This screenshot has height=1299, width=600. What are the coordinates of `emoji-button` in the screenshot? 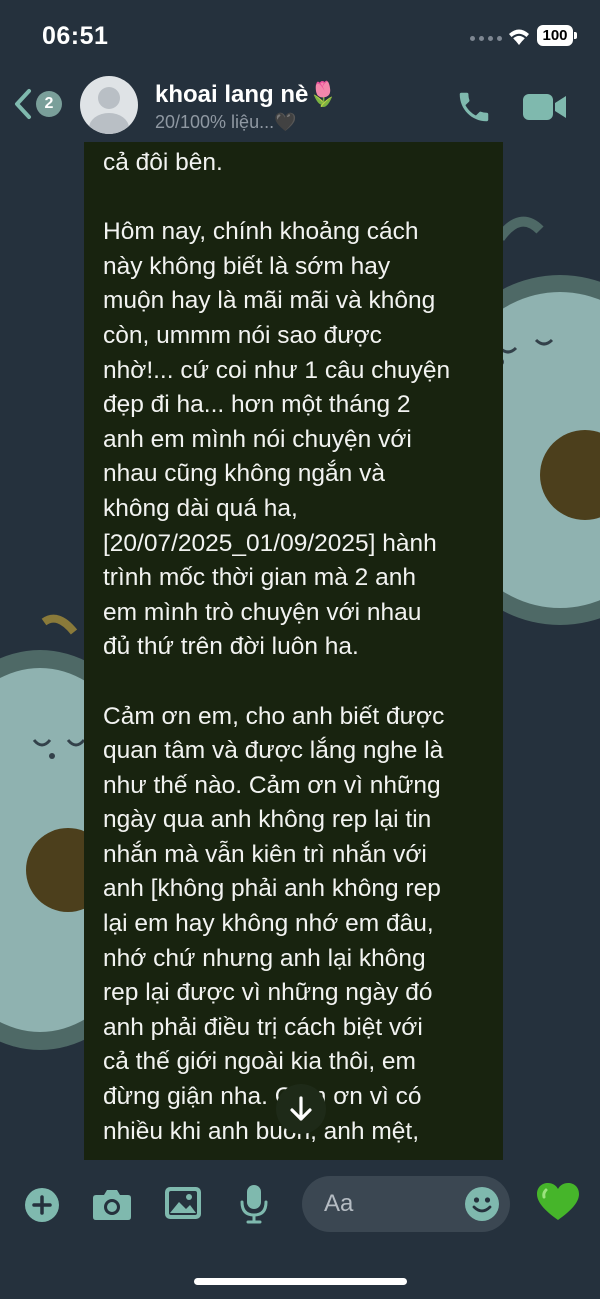 It's located at (482, 1206).